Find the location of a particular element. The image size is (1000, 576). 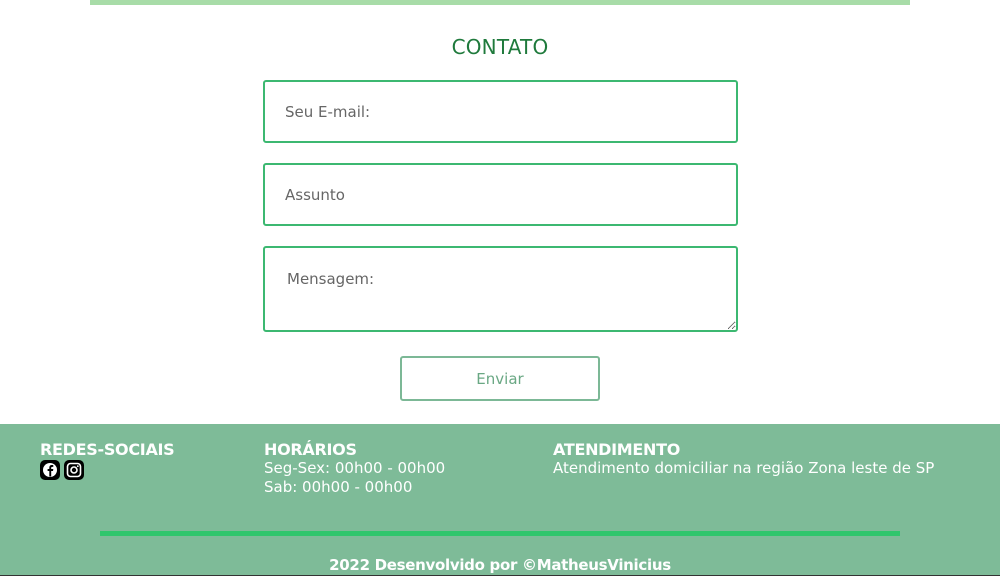

hours-weekdays: Seg-Sex: 00h00 - 00h00 is located at coordinates (355, 468).